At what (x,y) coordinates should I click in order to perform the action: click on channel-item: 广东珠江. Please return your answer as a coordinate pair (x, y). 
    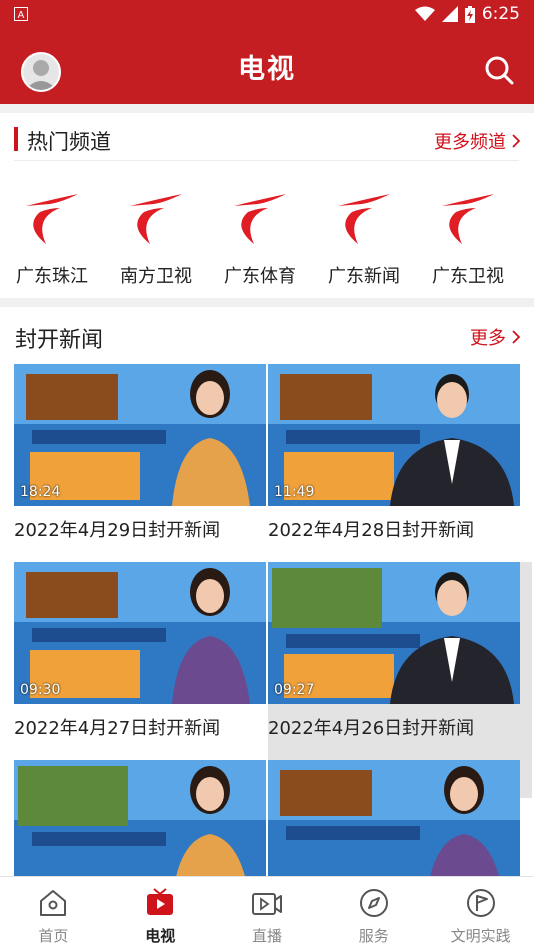
    Looking at the image, I should click on (52, 237).